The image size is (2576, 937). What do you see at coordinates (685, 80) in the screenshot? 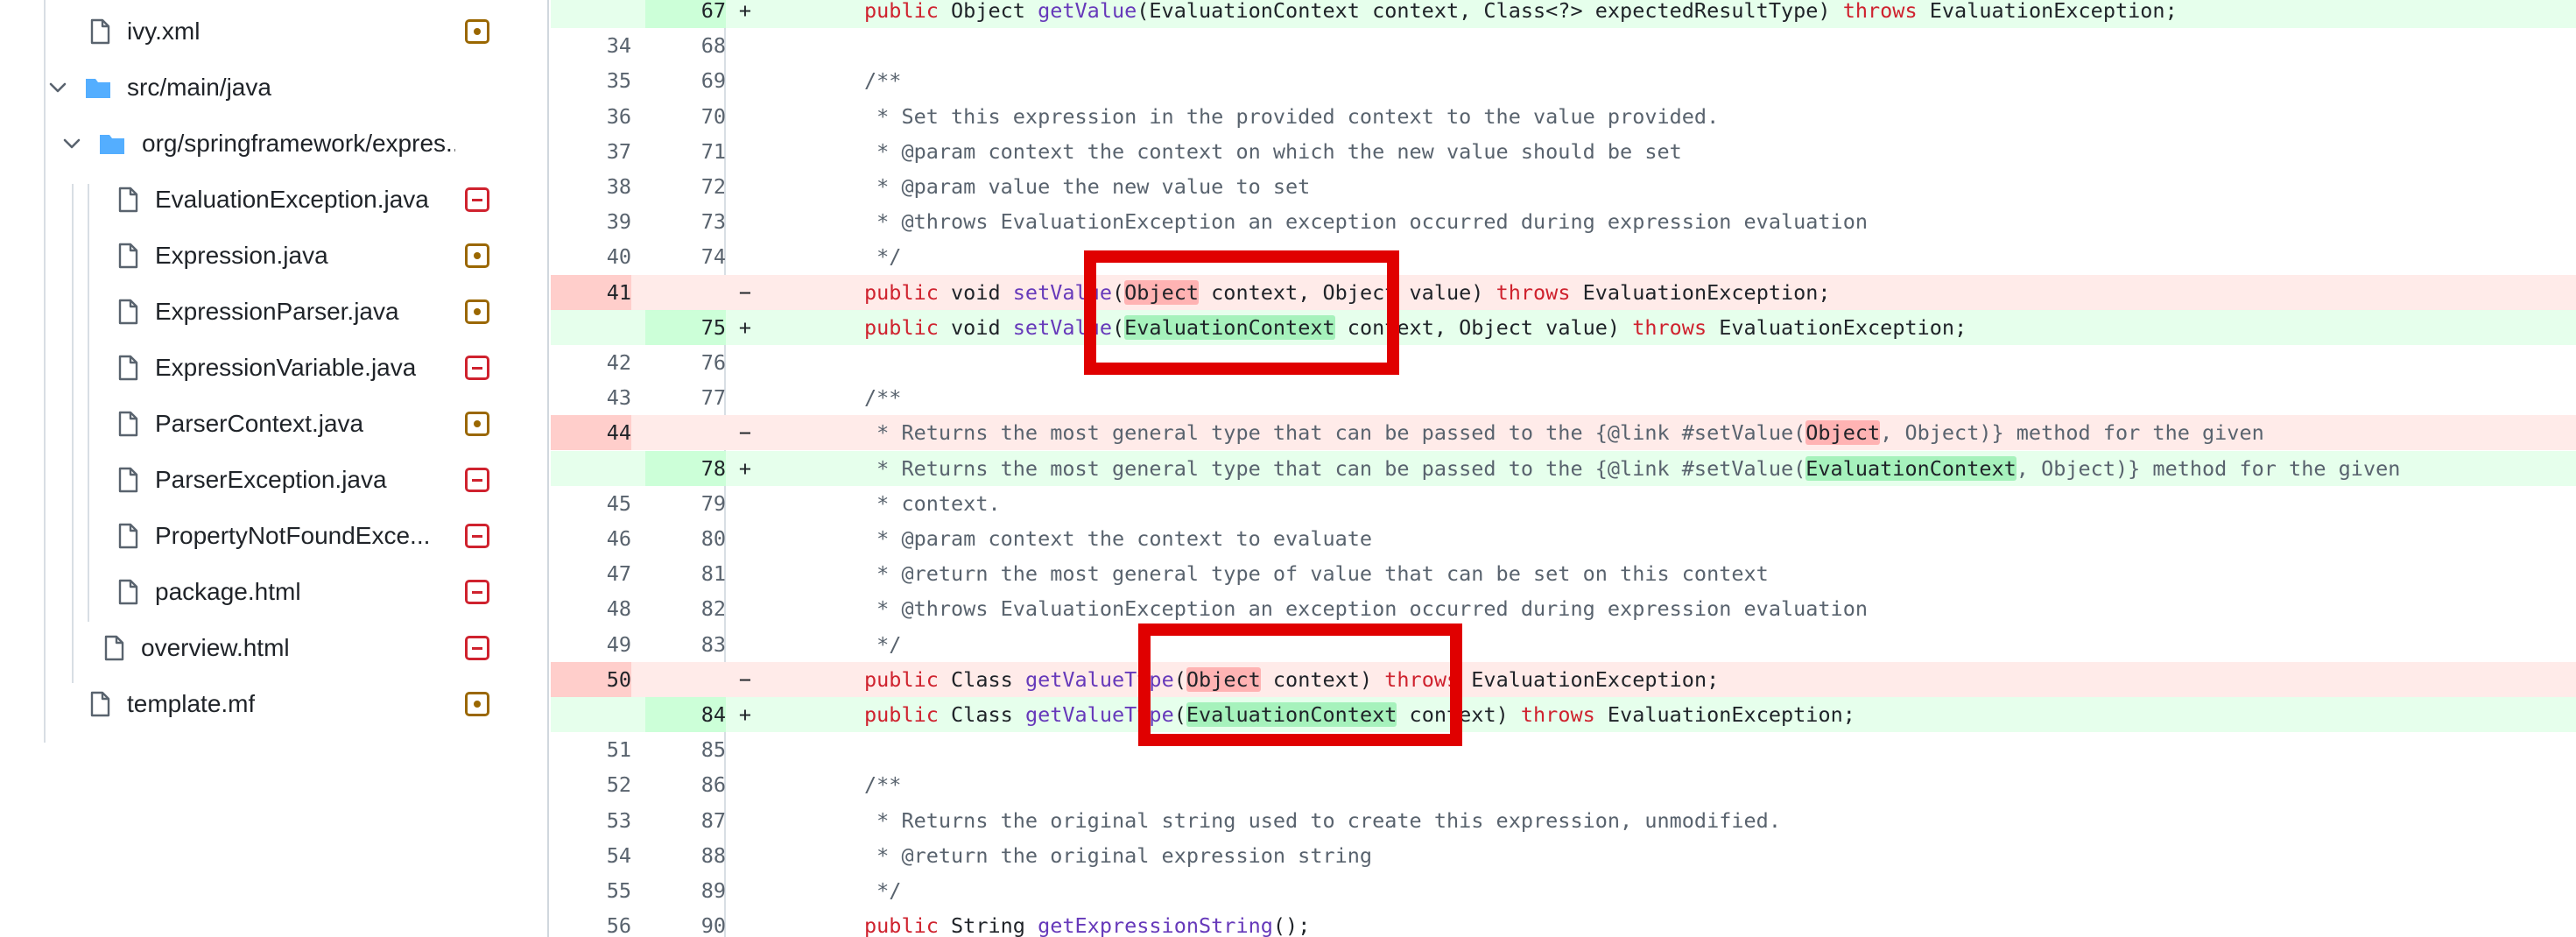
I see `new-line-number: 69` at bounding box center [685, 80].